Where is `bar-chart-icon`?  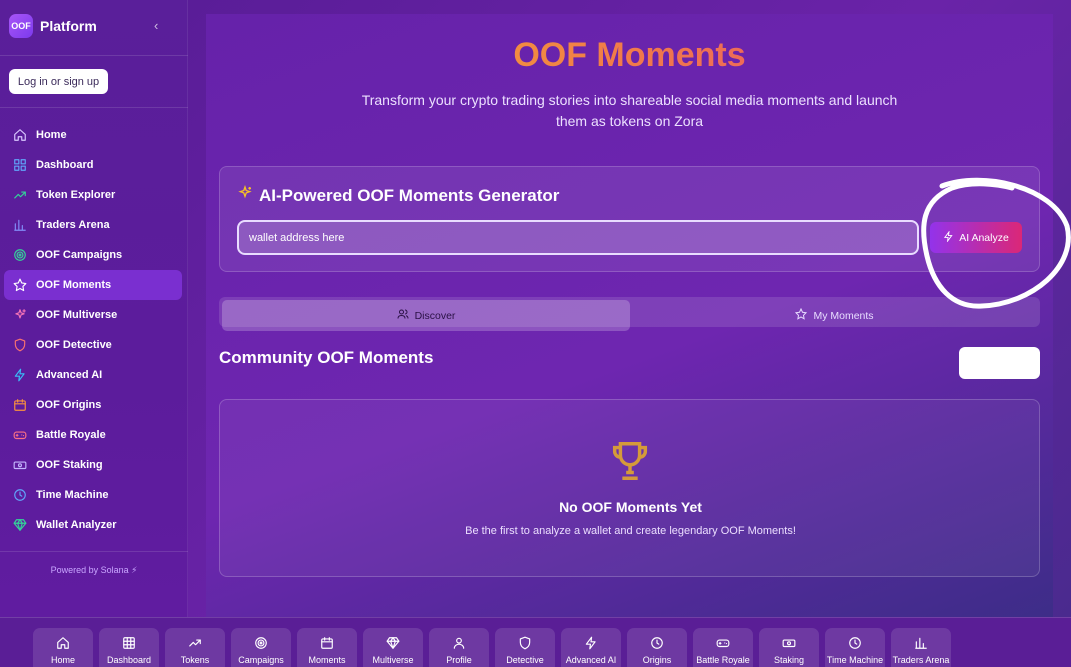 bar-chart-icon is located at coordinates (921, 645).